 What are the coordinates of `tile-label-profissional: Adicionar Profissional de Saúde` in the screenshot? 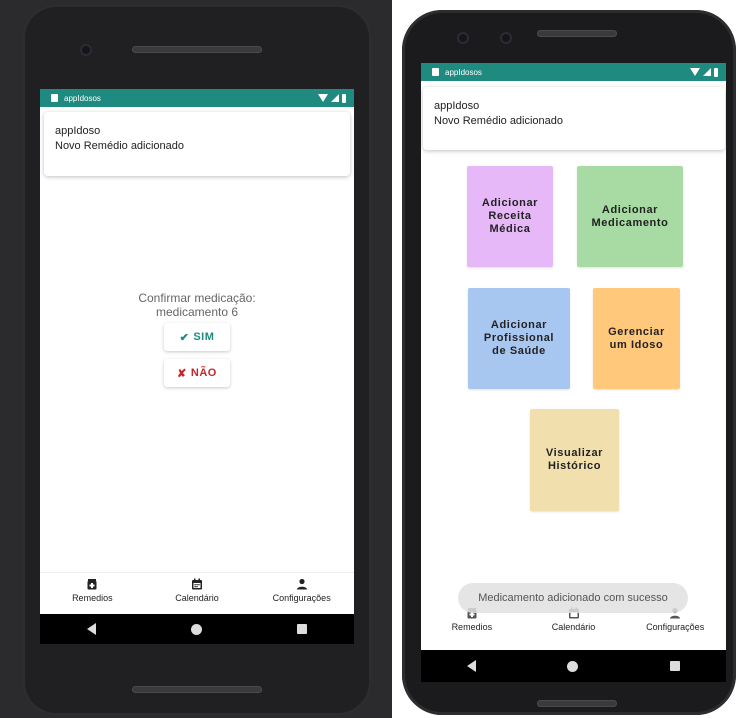 It's located at (519, 338).